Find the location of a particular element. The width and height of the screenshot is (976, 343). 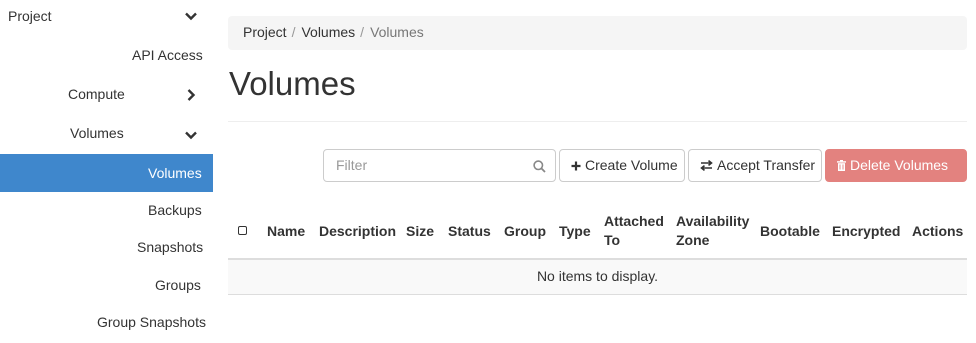

sidebar-item-backups: Backups is located at coordinates (106, 210).